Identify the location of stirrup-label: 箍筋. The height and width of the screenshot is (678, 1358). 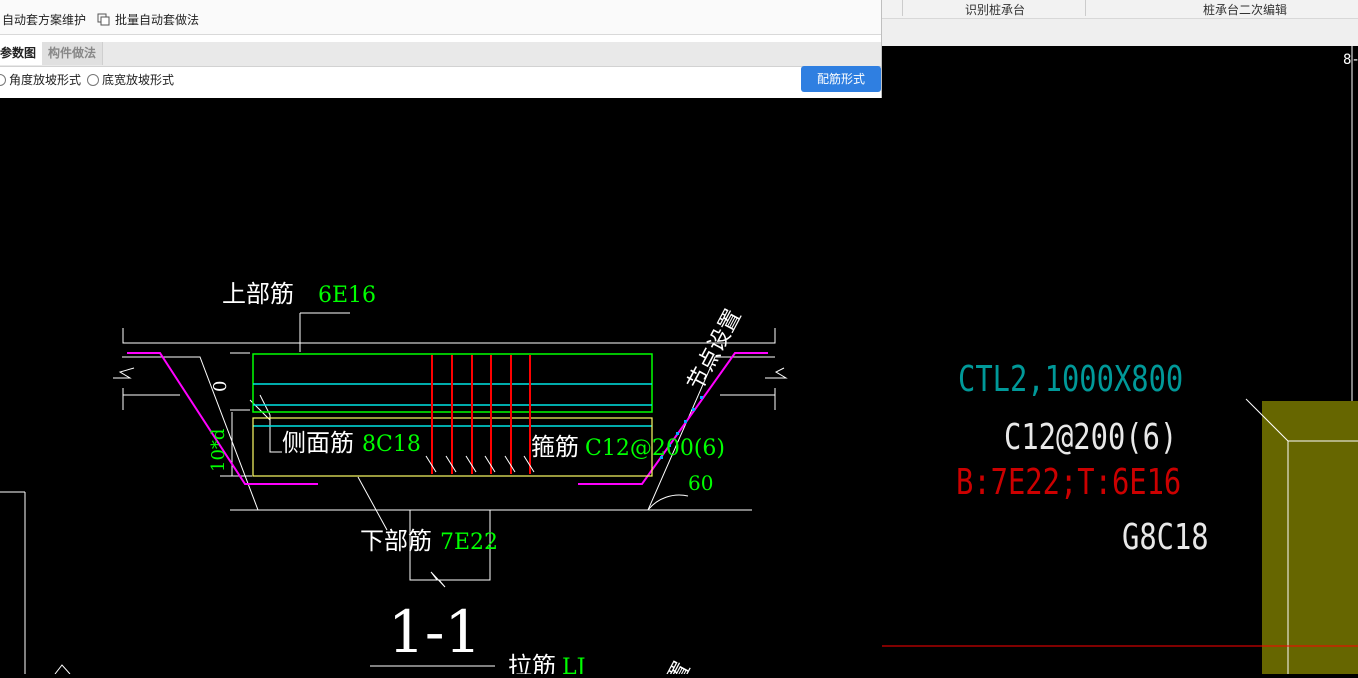
(555, 447).